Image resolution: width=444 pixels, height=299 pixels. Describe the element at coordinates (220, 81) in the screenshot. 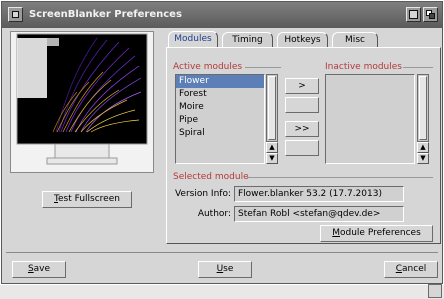

I see `list-item: Flower` at that location.